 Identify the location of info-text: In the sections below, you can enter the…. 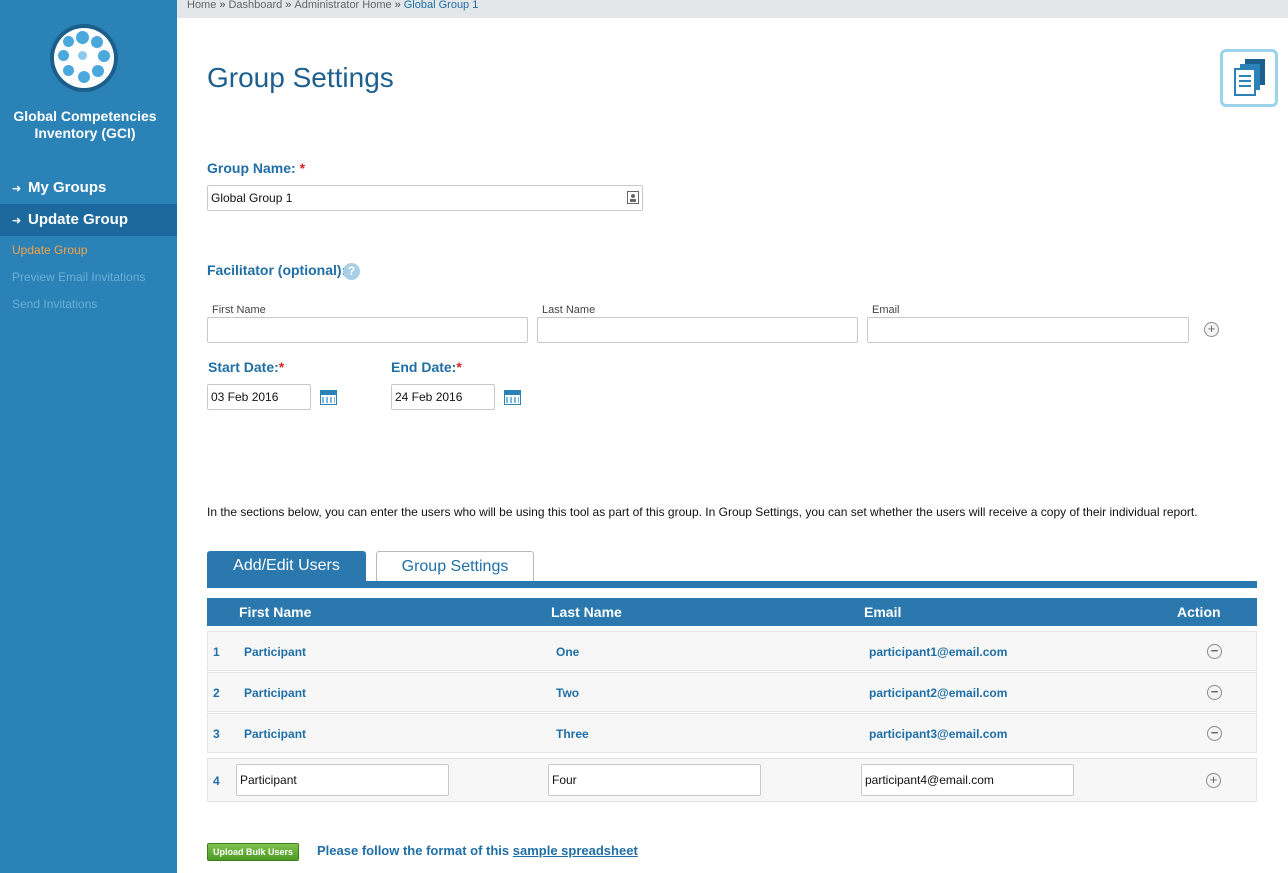
(702, 512).